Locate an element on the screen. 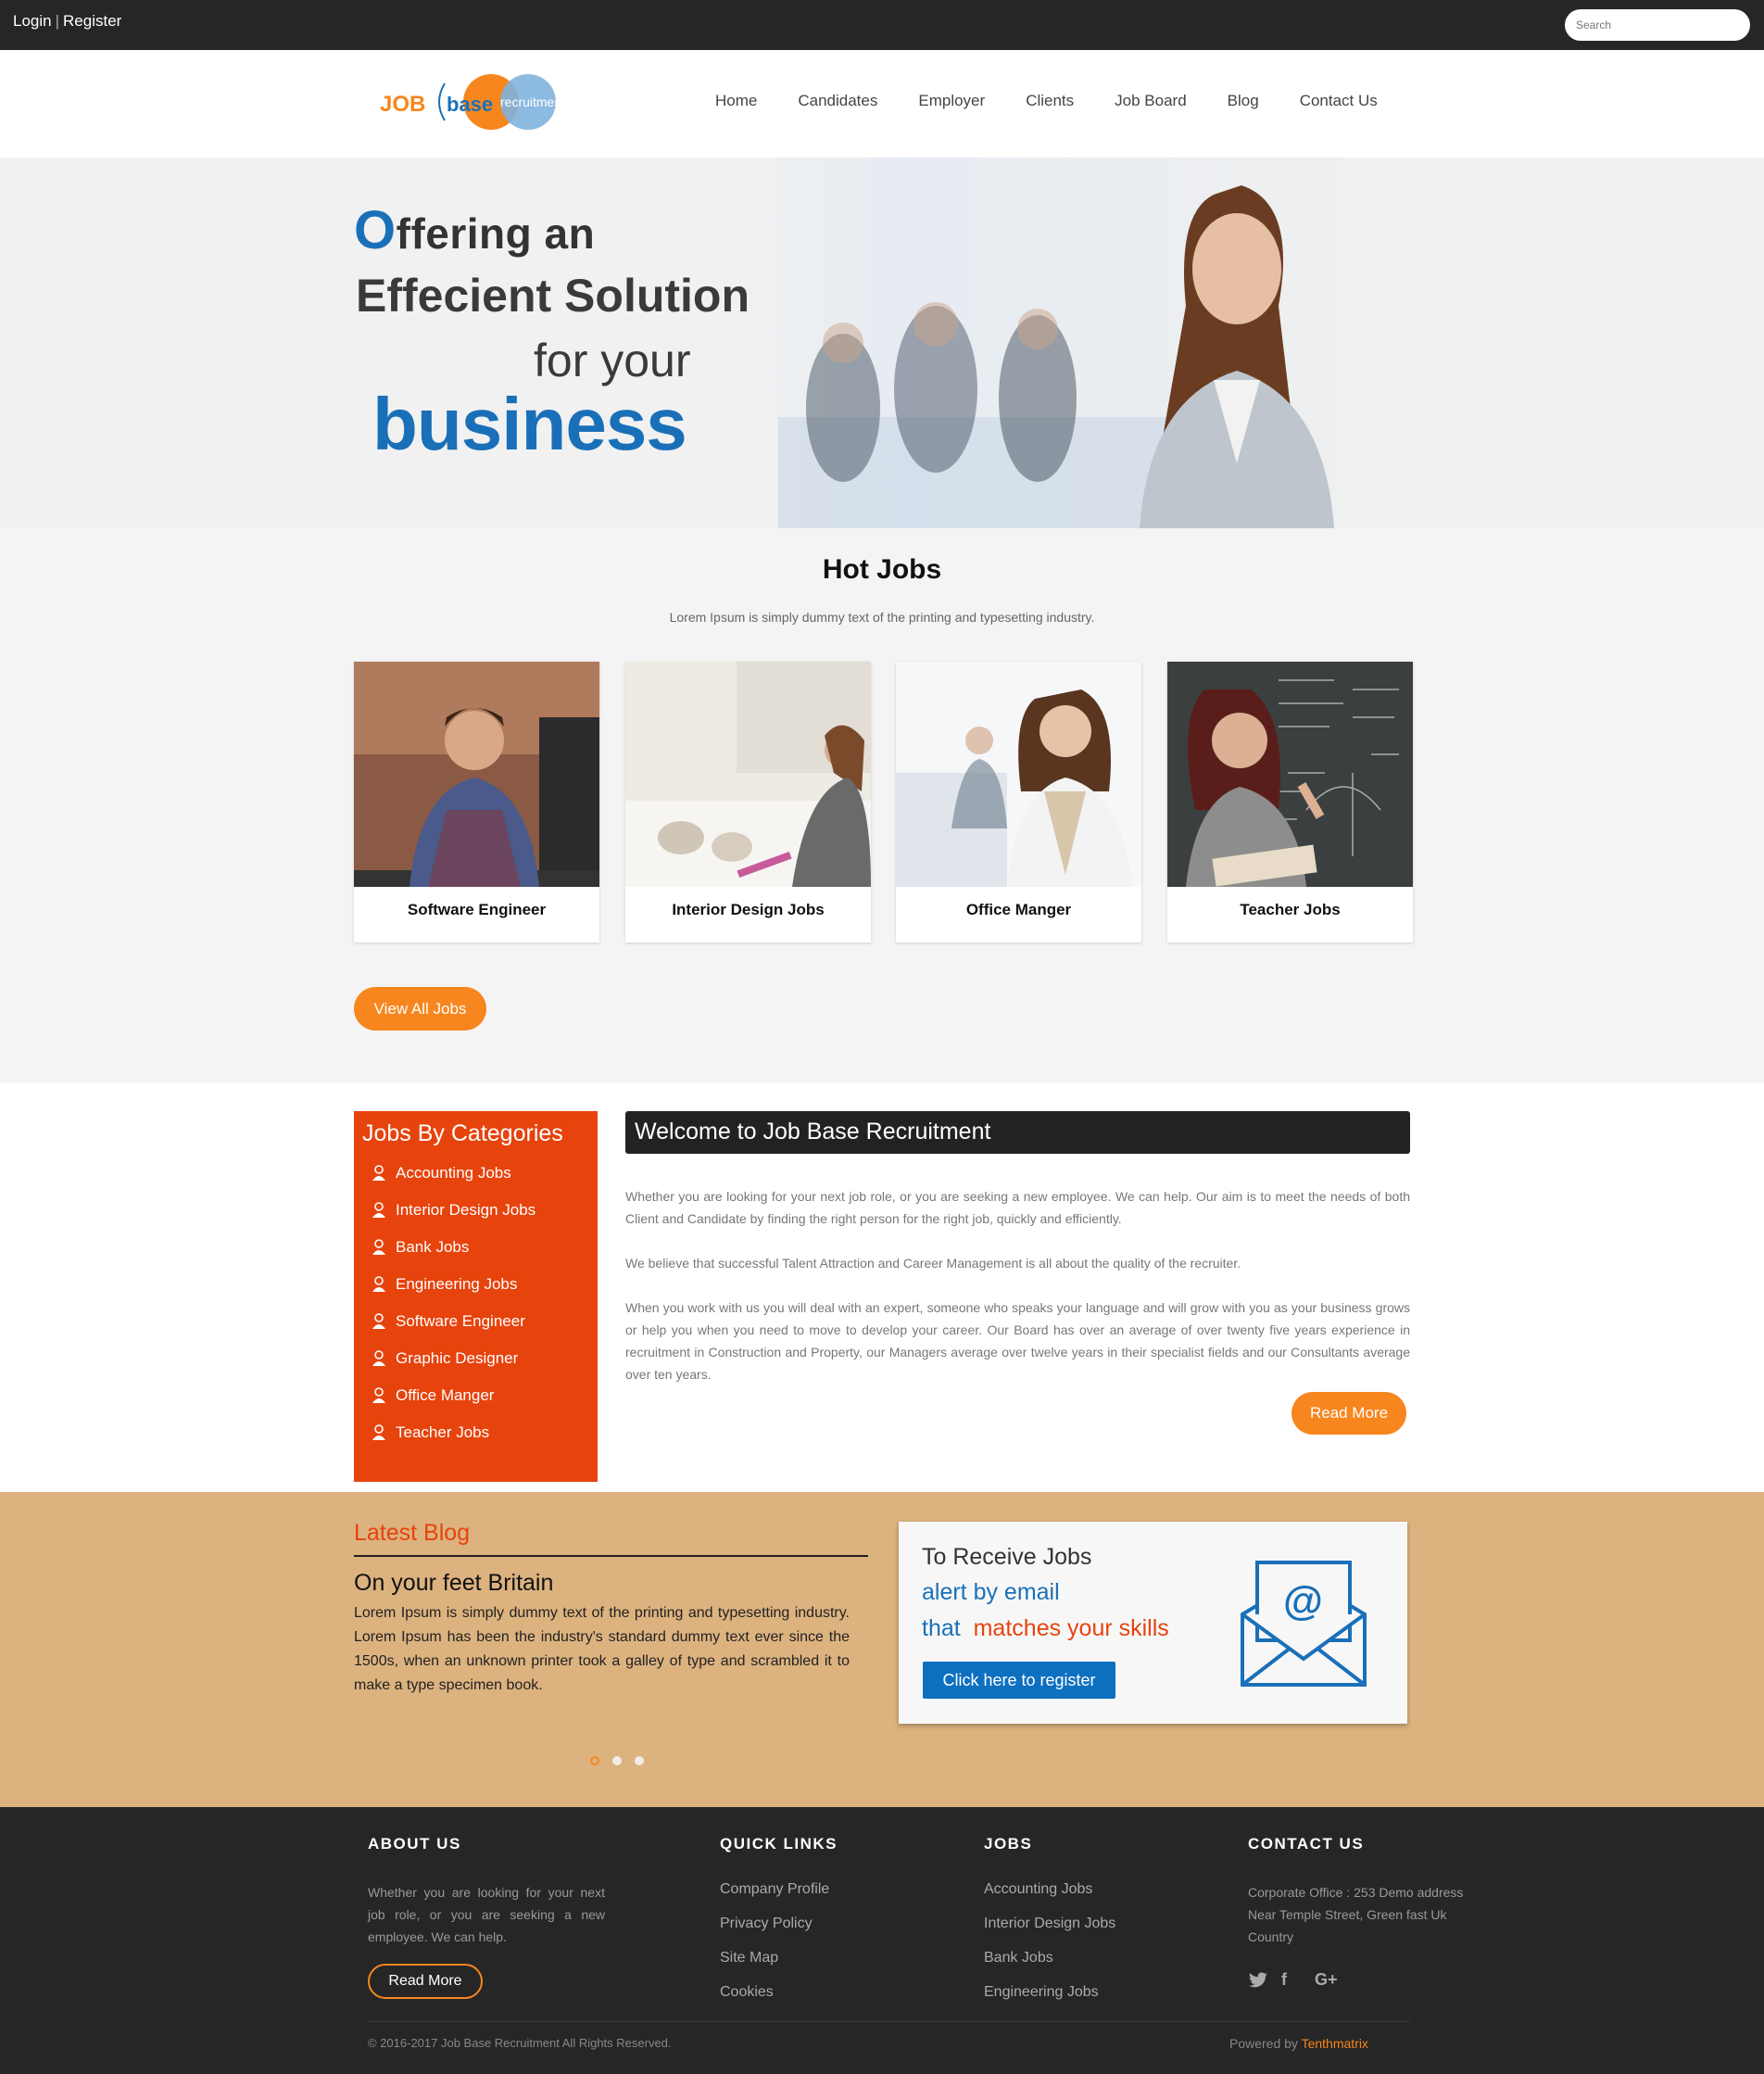  job-card-software-engineer: Software Engineer is located at coordinates (476, 802).